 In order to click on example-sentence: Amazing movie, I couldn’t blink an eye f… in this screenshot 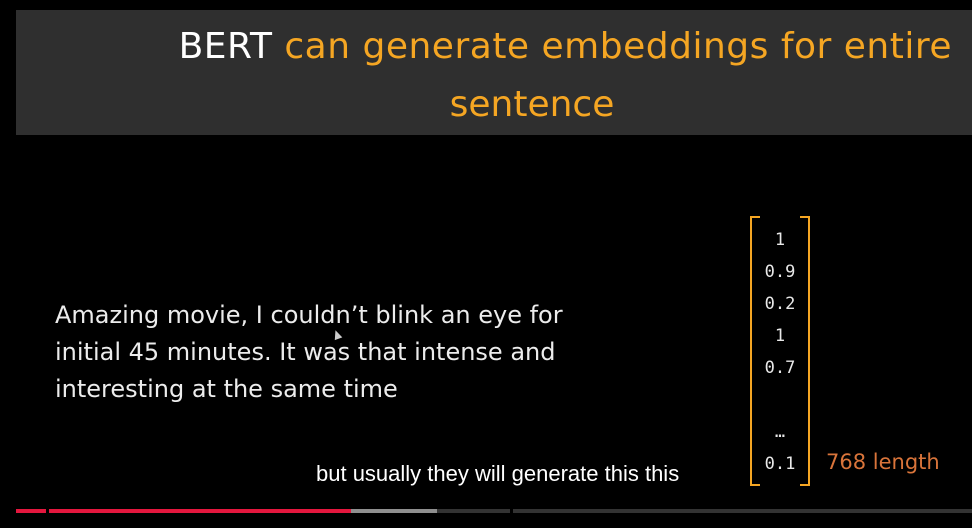, I will do `click(335, 352)`.